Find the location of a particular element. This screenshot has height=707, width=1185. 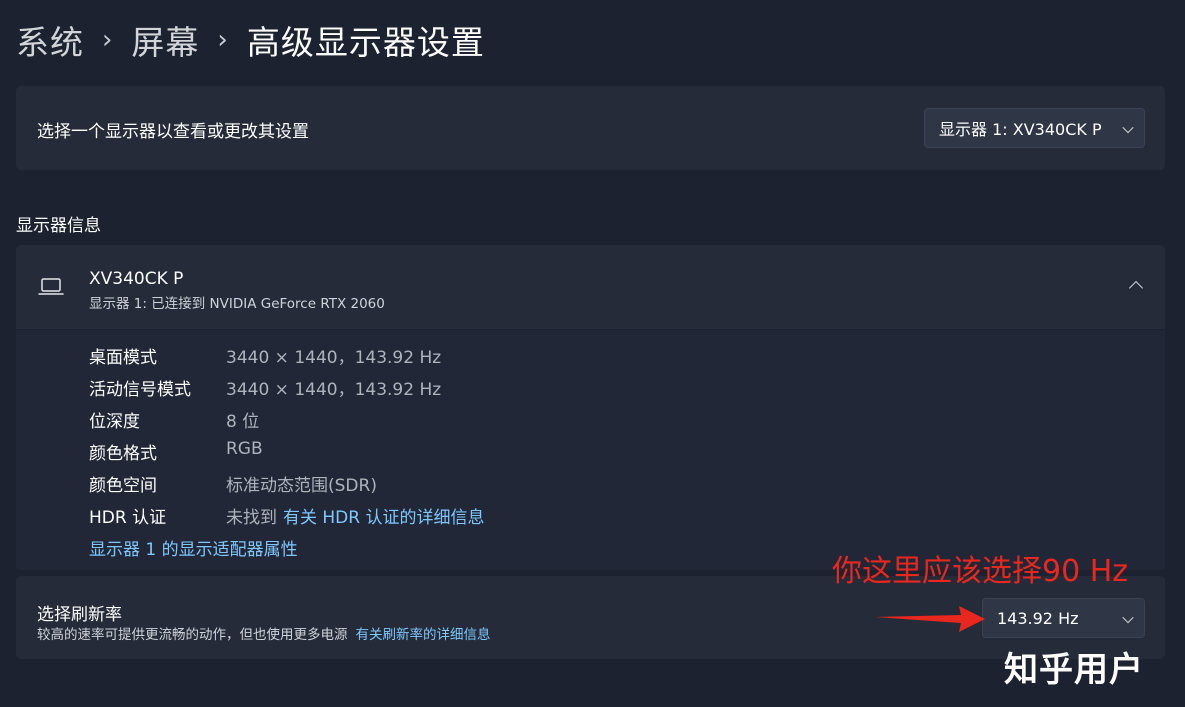

hdr-info-link: 有关 HDR 认证的详细信息 is located at coordinates (384, 515).